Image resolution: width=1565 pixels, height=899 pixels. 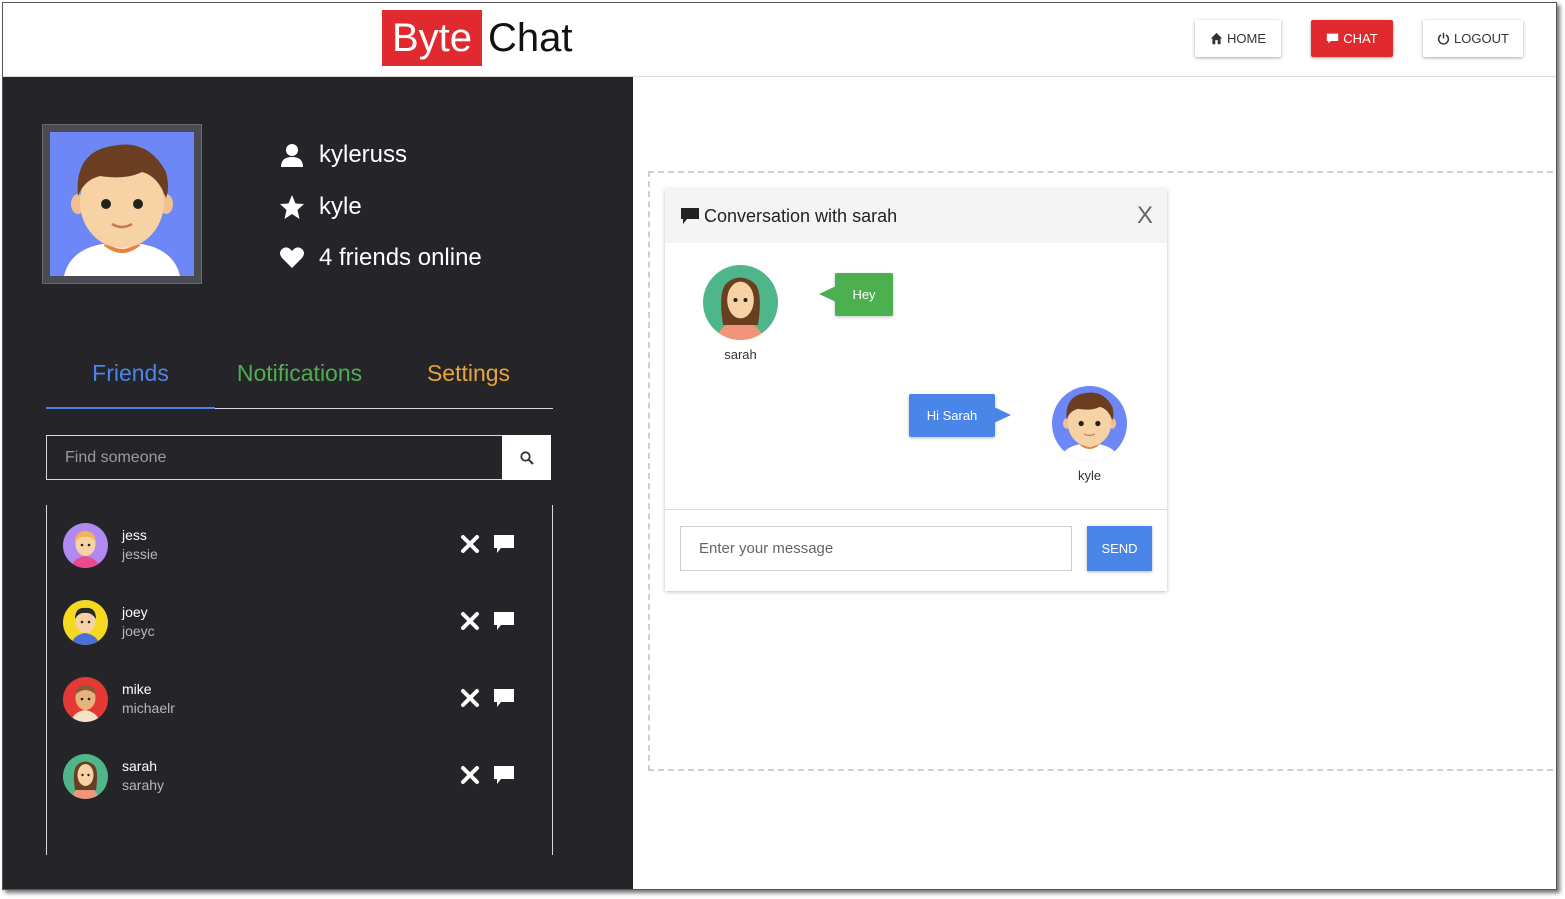 I want to click on message-bubble-sent: Hi Sarah, so click(x=960, y=415).